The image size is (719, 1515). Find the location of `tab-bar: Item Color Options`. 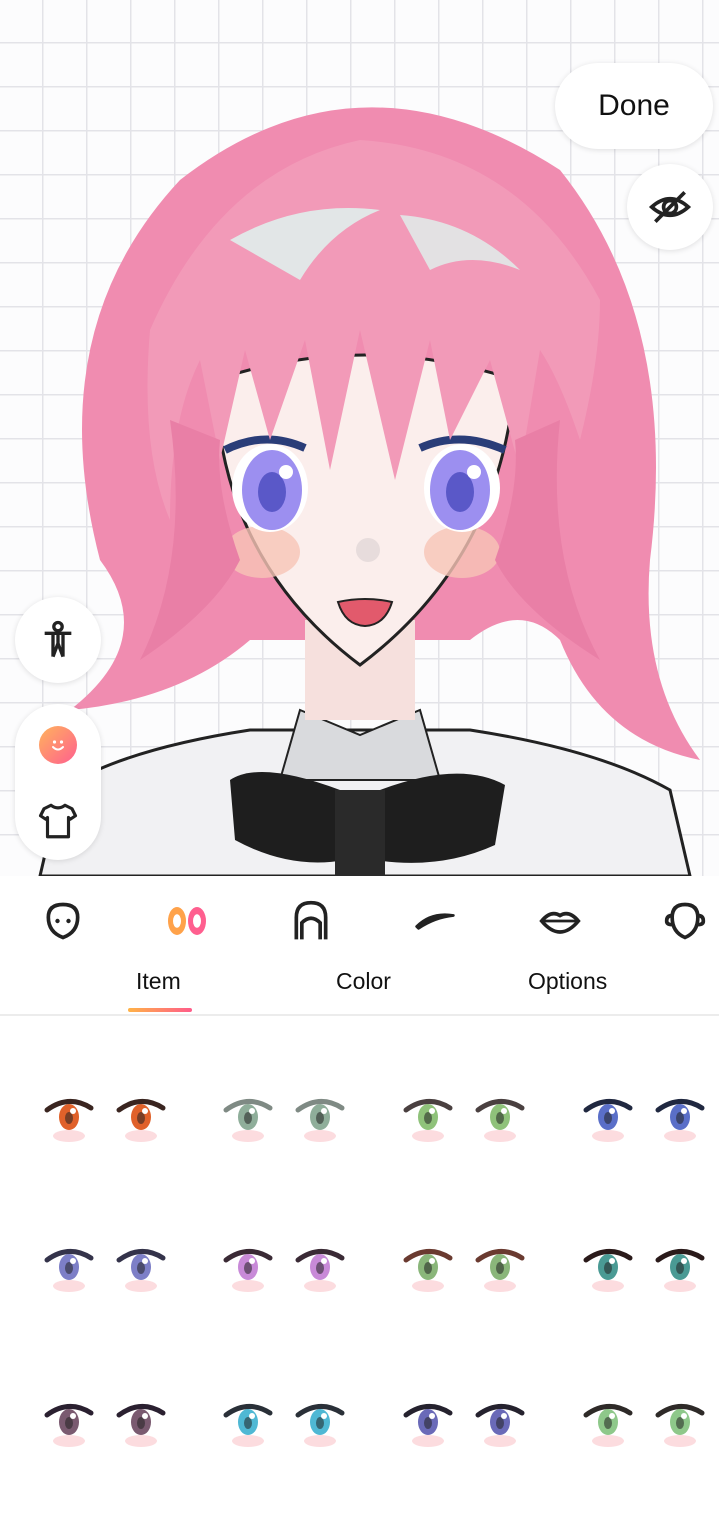

tab-bar: Item Color Options is located at coordinates (359, 987).